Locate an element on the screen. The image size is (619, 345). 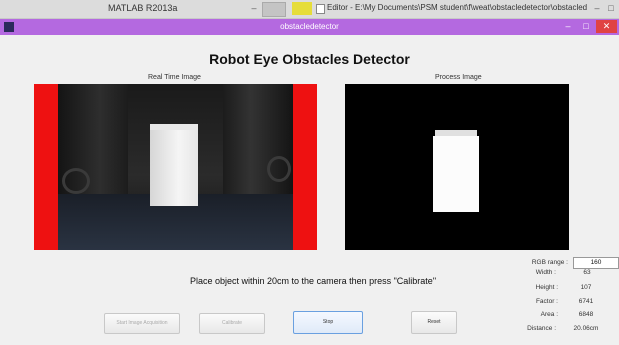
editor-minimize-icon: – is located at coordinates (597, 8).